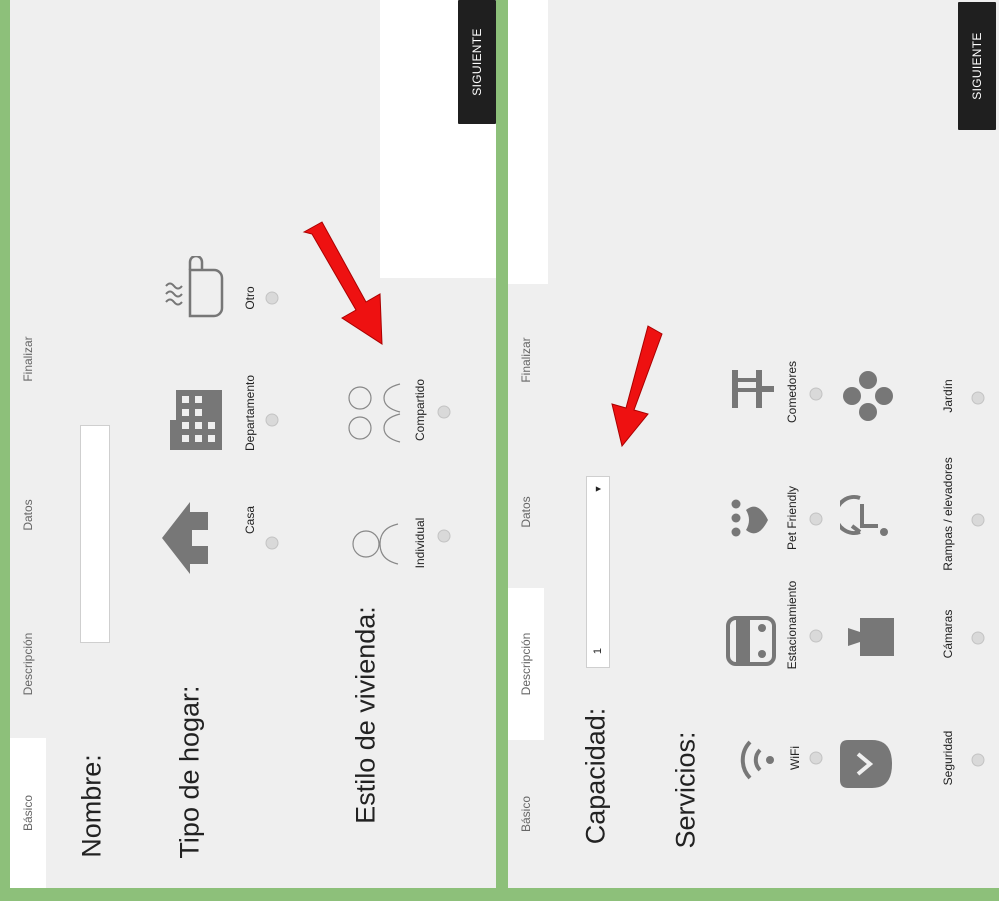 This screenshot has height=901, width=999. I want to click on individual-label: Individual, so click(420, 543).